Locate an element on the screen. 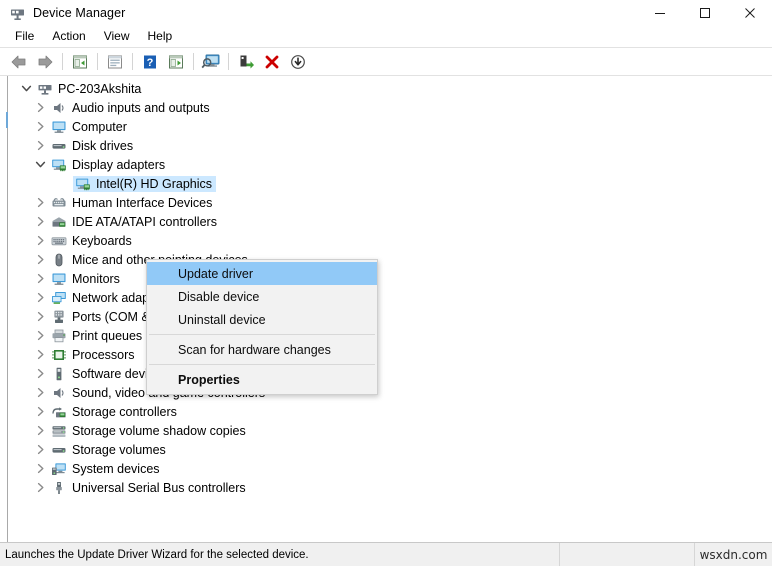 Image resolution: width=772 pixels, height=566 pixels. tree-node-system-devices: System devices is located at coordinates (390, 468).